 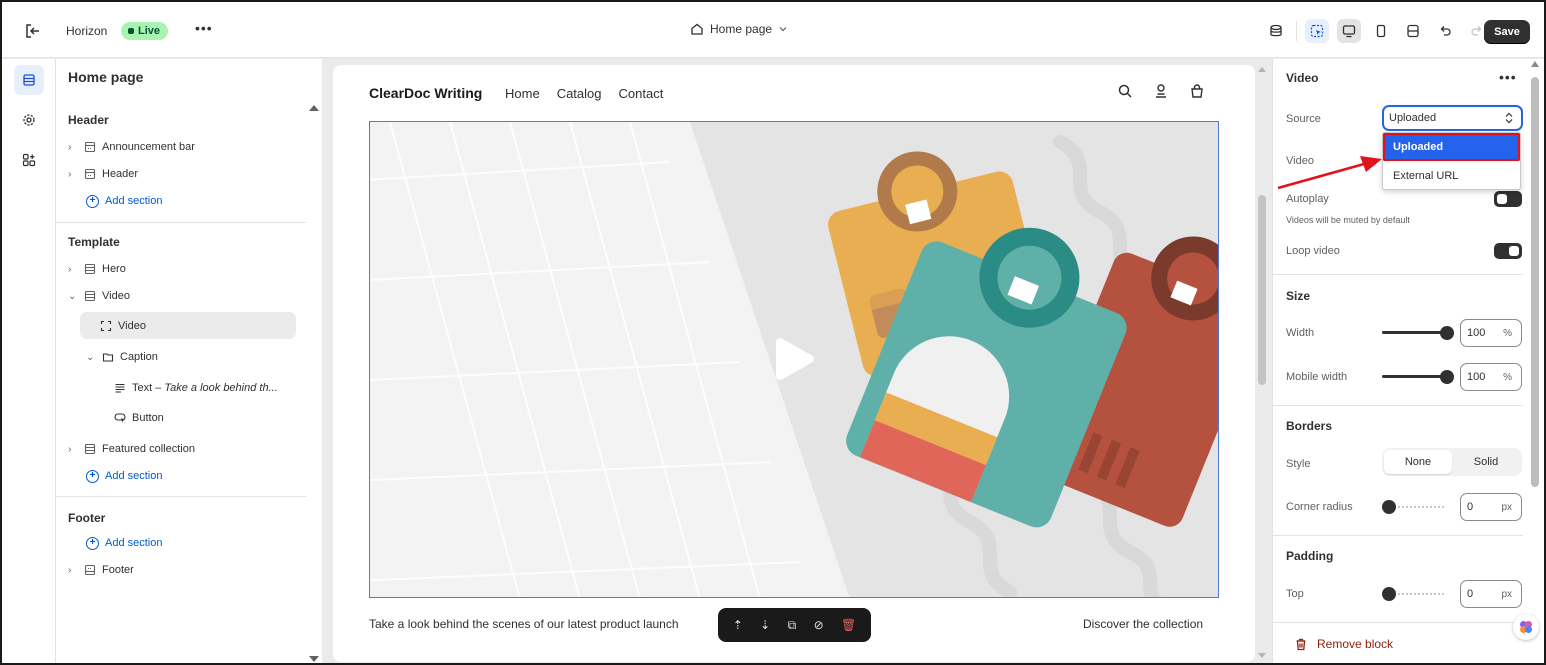 I want to click on sidebar-item-featured-collection: › Featured collection, so click(x=131, y=449).